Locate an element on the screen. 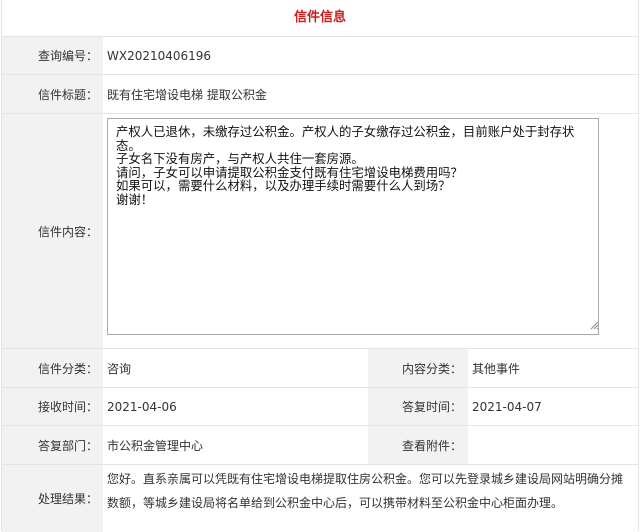 The width and height of the screenshot is (640, 532). letter-title-label: 信件标题： is located at coordinates (52, 94).